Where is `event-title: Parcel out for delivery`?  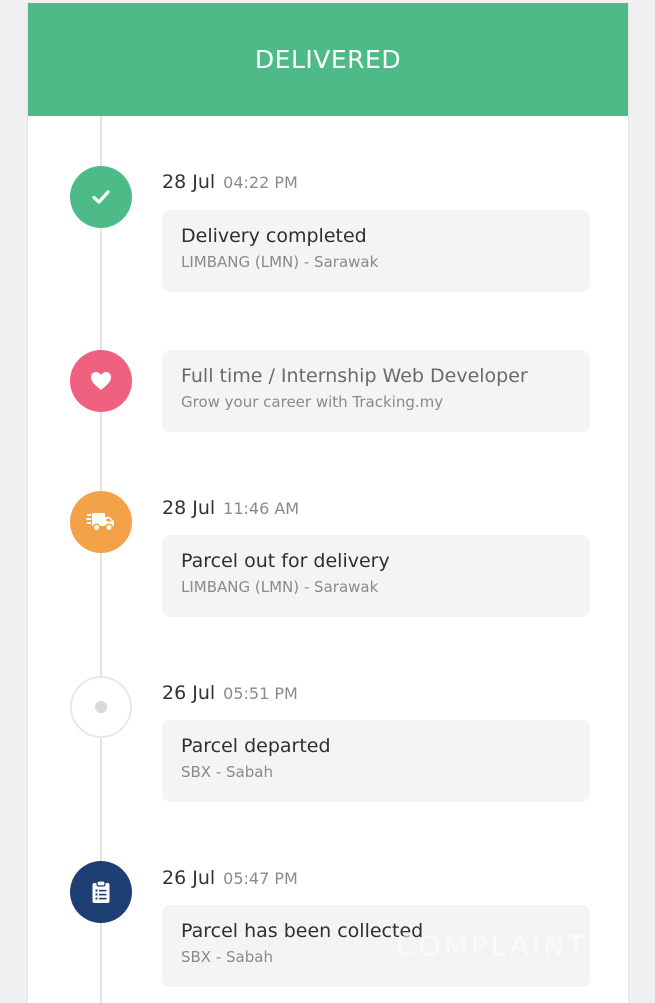
event-title: Parcel out for delivery is located at coordinates (285, 561).